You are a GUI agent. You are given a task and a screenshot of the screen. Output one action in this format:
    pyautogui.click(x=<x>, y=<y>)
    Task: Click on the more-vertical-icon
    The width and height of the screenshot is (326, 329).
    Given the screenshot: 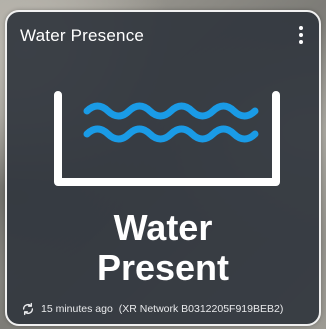 What is the action you would take?
    pyautogui.click(x=301, y=36)
    